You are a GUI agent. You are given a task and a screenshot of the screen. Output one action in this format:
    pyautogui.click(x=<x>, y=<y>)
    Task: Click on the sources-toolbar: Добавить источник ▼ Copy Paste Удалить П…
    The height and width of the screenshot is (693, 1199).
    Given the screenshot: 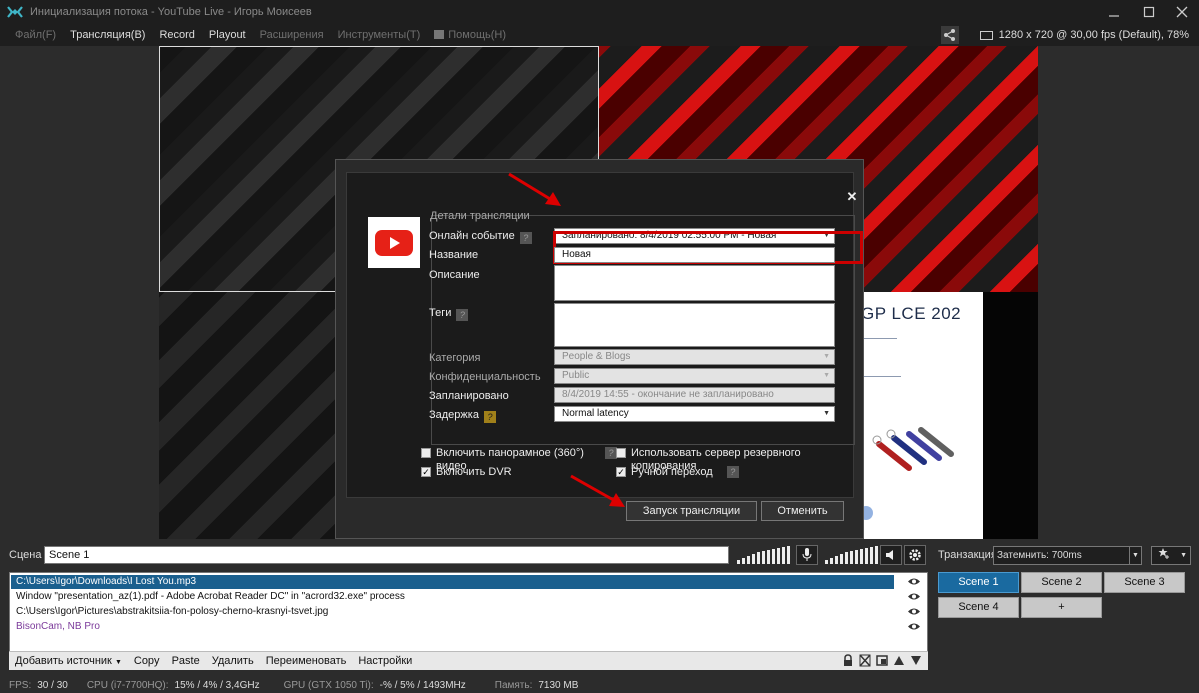 What is the action you would take?
    pyautogui.click(x=468, y=660)
    